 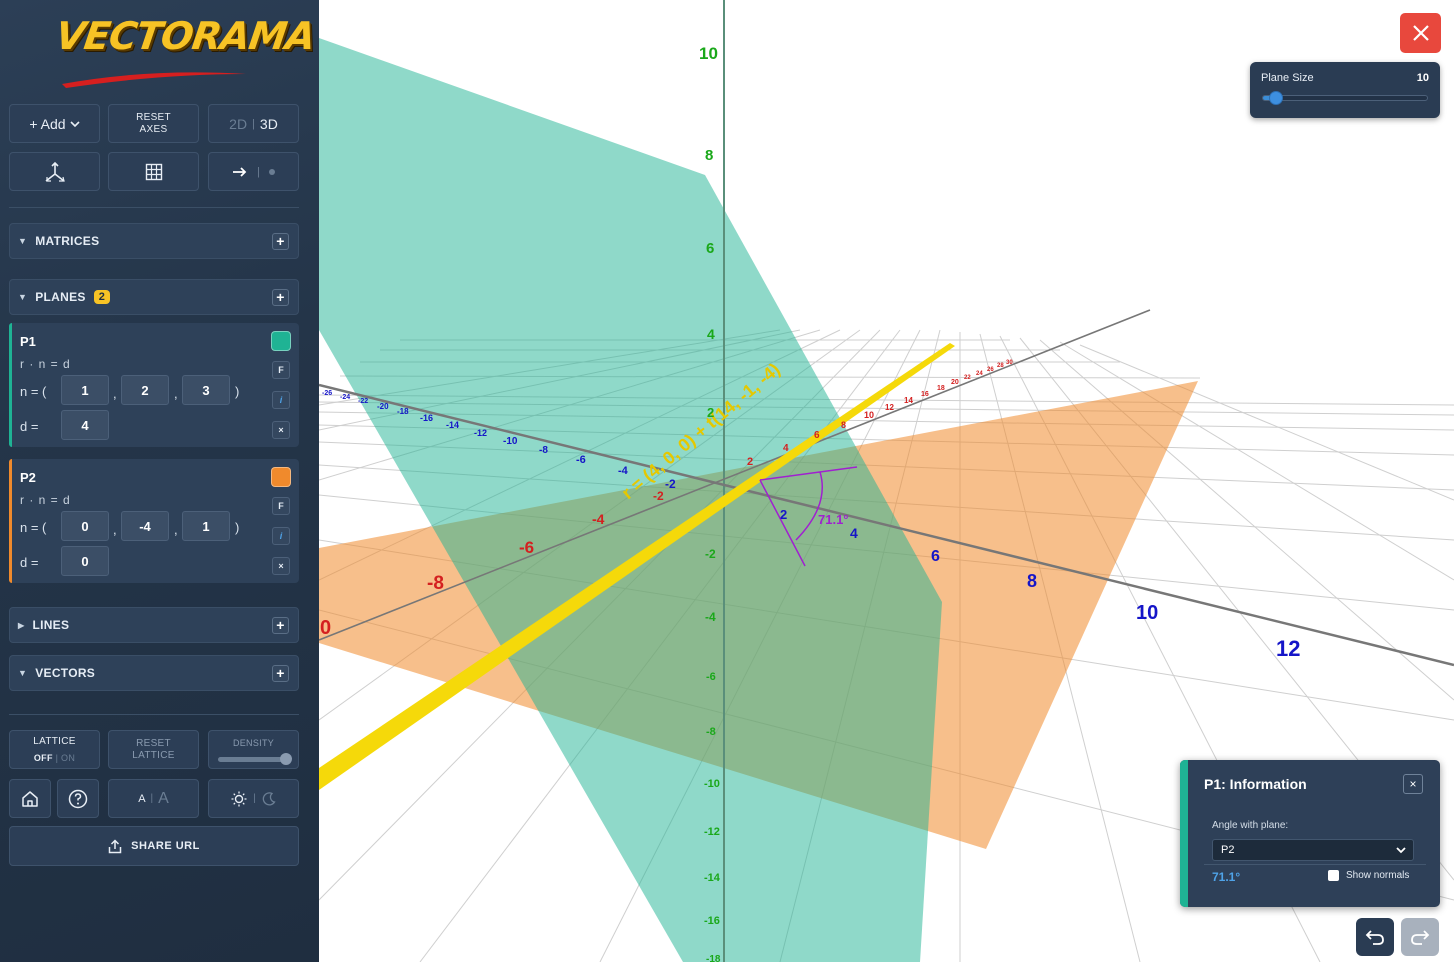 I want to click on angle-with-plane-label: Angle with plane:, so click(x=1250, y=825).